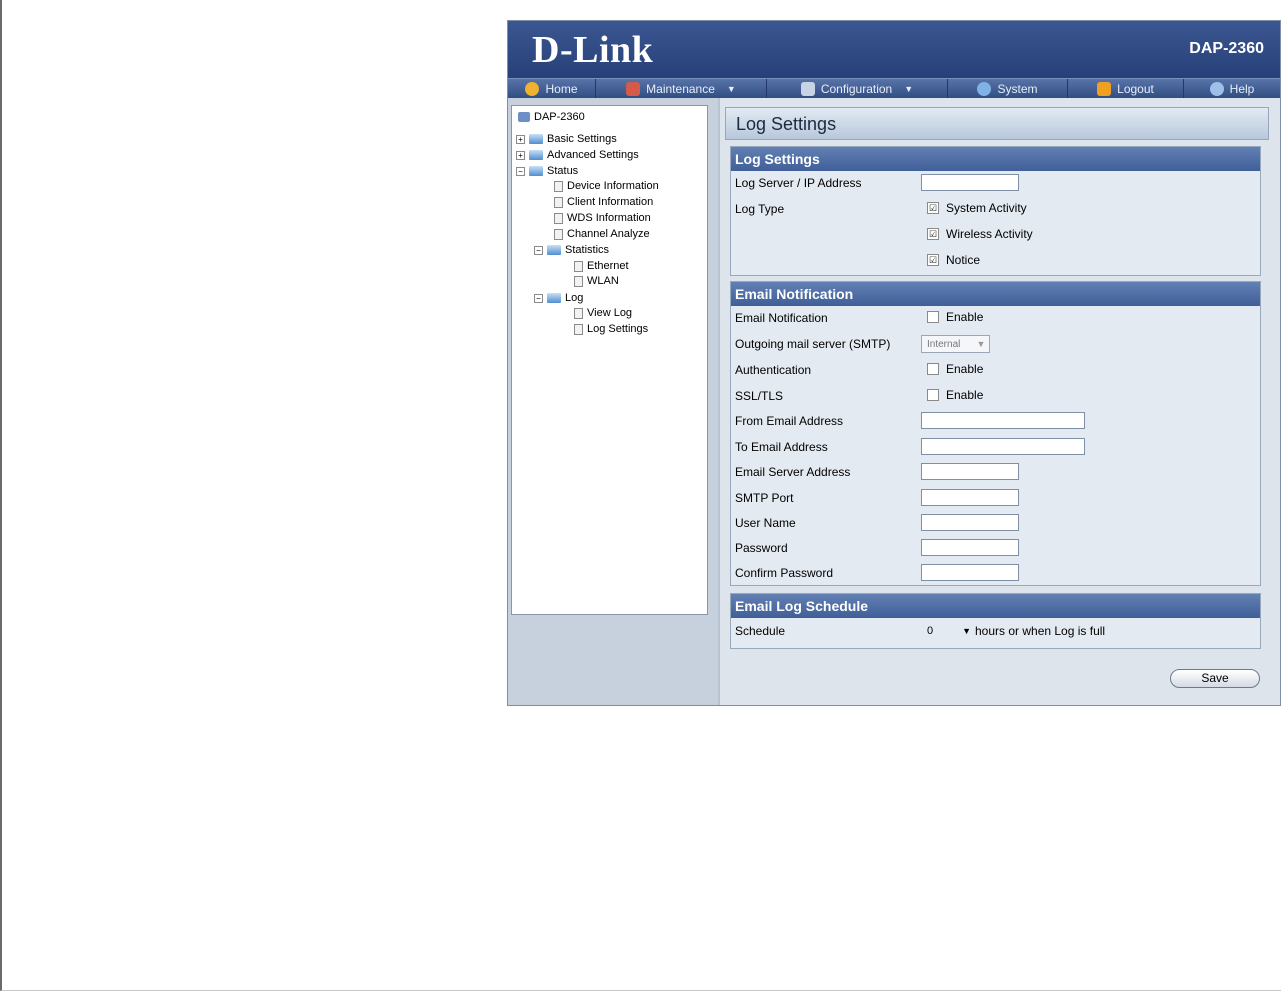 The image size is (1281, 991). I want to click on user-name-row: User Name, so click(996, 526).